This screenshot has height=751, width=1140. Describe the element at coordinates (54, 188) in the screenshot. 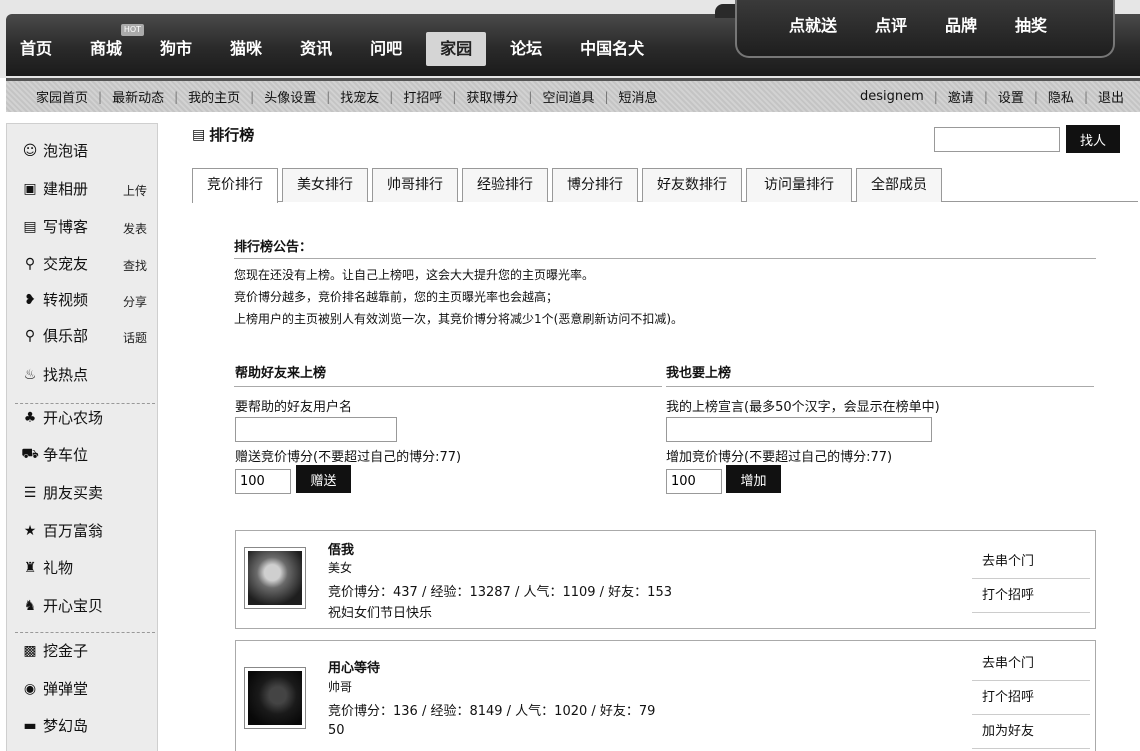

I see `sidebar-item-album: ▣ 建相册` at that location.